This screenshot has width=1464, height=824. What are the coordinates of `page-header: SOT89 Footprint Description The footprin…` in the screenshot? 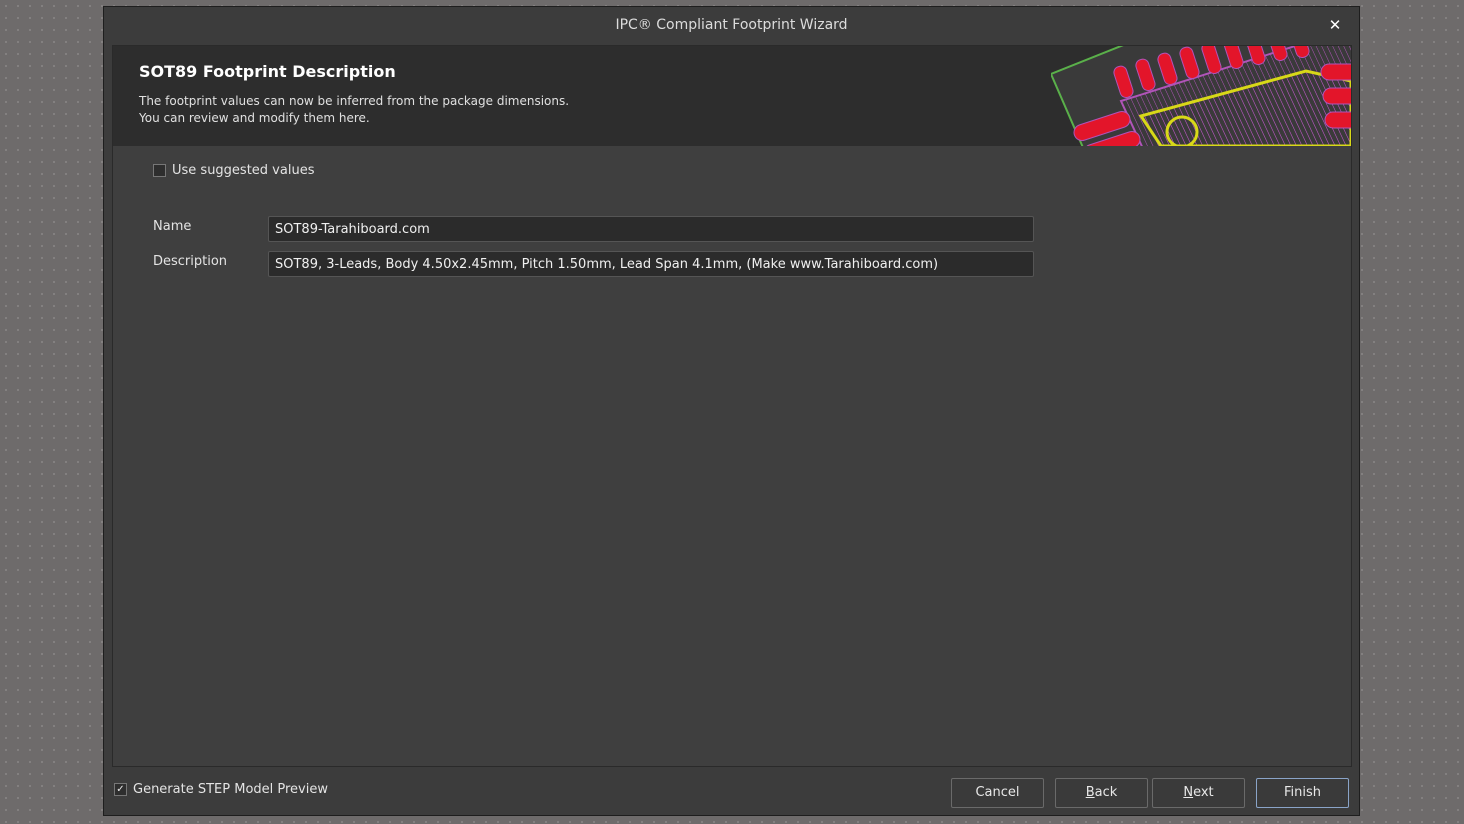 It's located at (732, 96).